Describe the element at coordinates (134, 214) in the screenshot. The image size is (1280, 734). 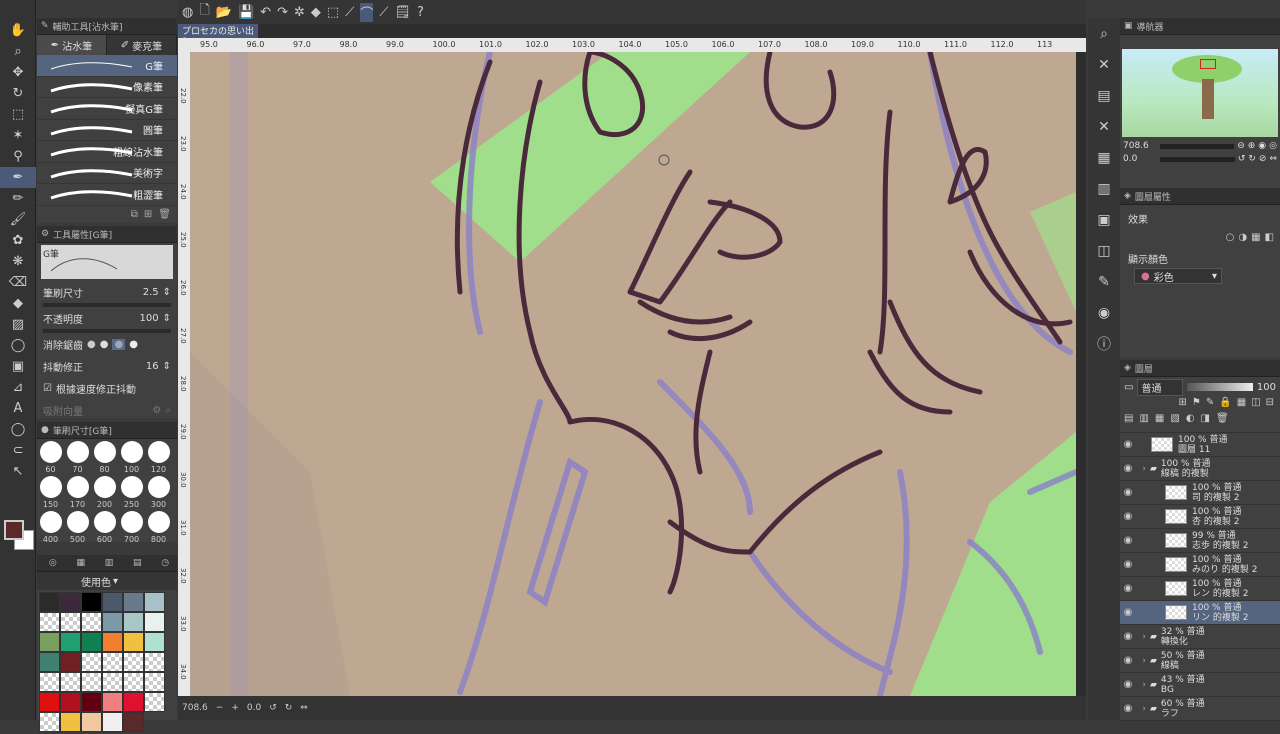
I see `copy-icon: ⧉` at that location.